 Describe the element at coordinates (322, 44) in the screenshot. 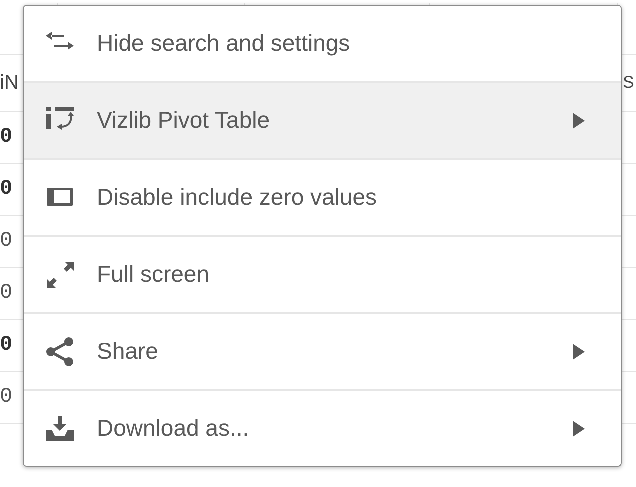

I see `menu-item: Hide search and settings` at that location.